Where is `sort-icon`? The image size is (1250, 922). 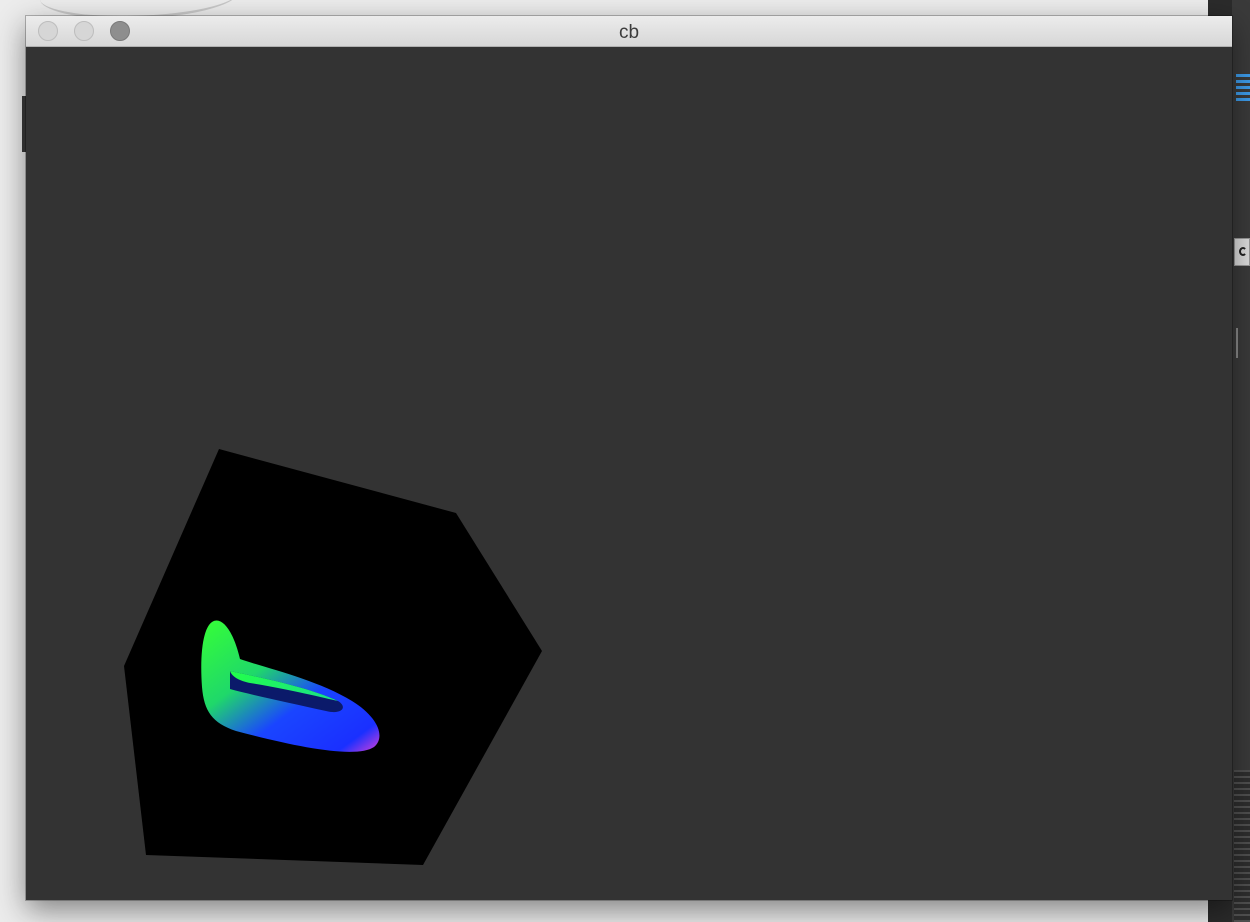
sort-icon is located at coordinates (1243, 343).